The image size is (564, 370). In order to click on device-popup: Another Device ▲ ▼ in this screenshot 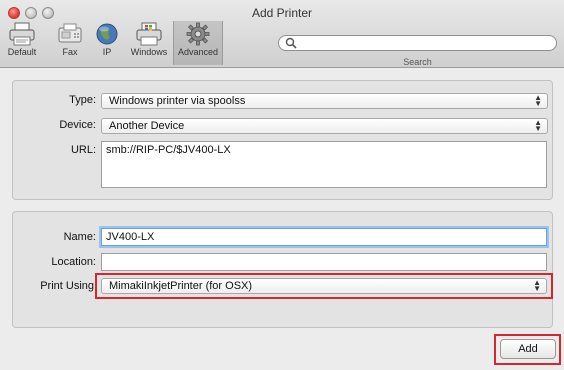, I will do `click(324, 126)`.